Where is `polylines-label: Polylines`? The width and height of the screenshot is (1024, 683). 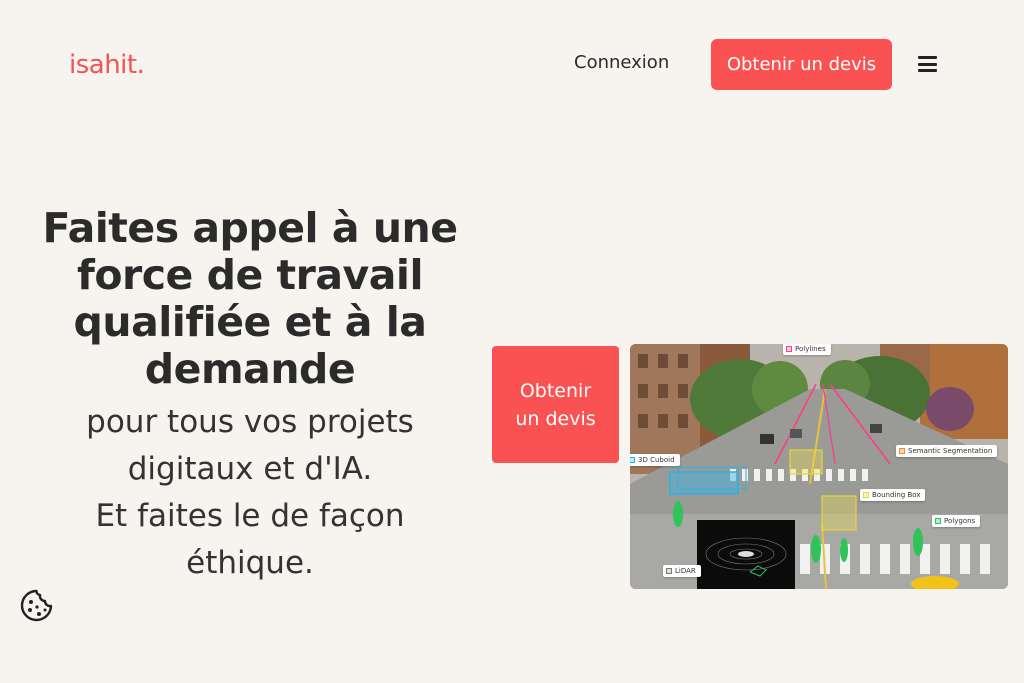 polylines-label: Polylines is located at coordinates (810, 349).